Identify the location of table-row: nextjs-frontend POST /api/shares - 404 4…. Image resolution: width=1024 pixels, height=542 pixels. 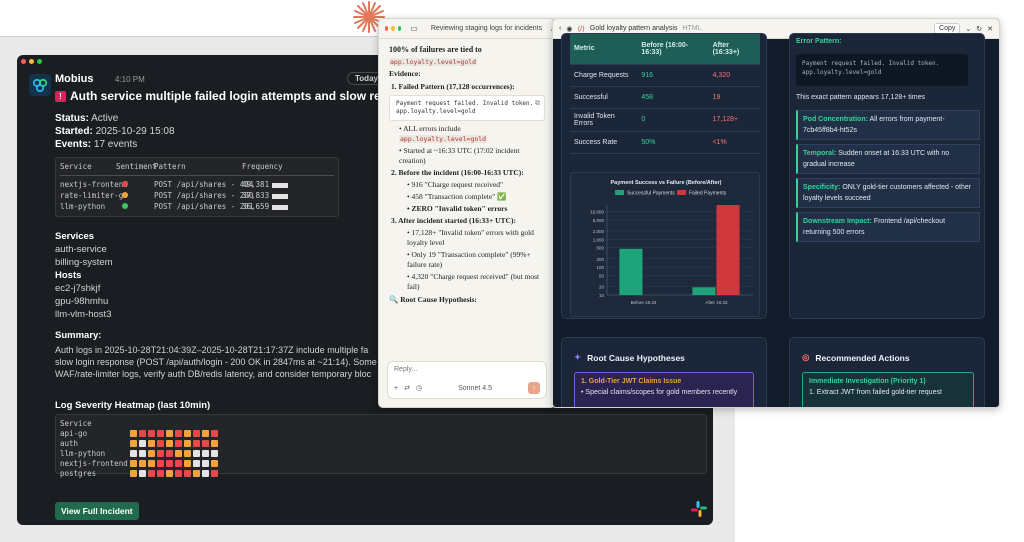
(197, 184).